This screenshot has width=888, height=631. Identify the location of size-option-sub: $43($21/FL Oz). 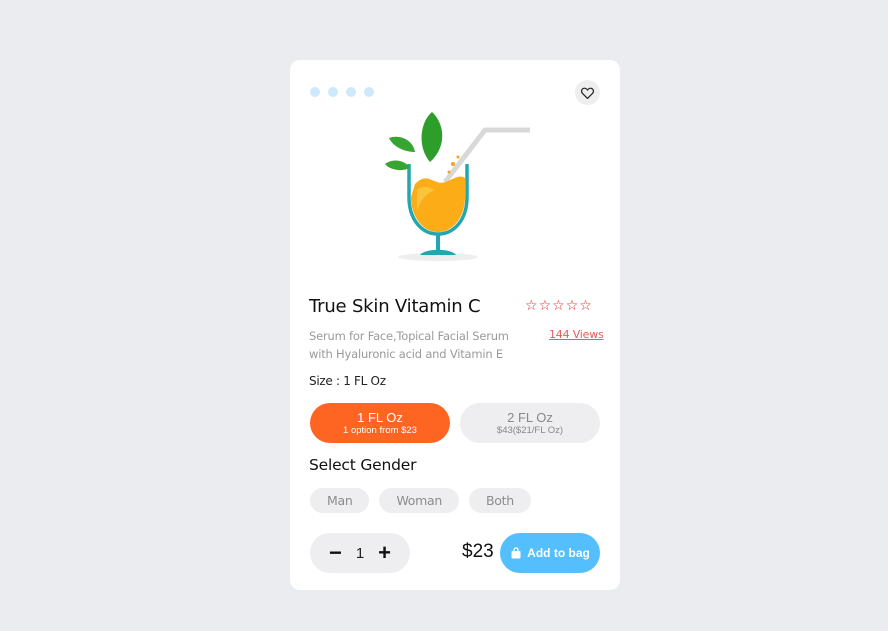
(530, 430).